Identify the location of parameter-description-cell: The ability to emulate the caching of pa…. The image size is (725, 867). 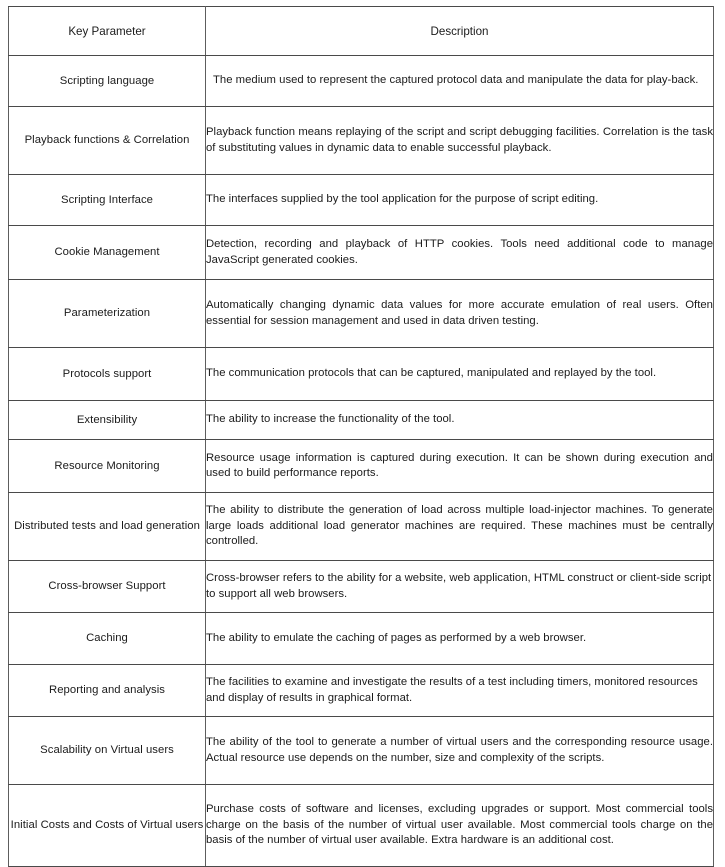
(459, 638).